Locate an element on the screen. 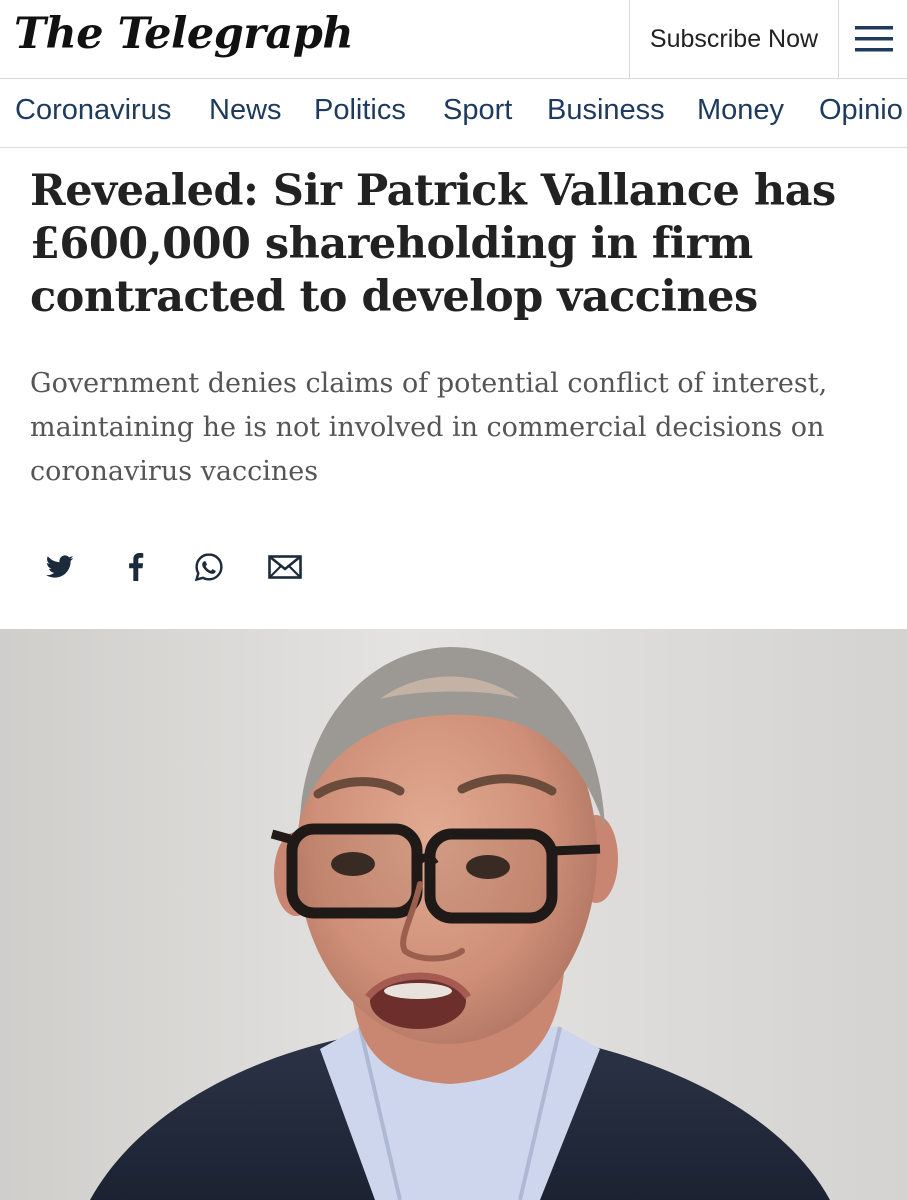 This screenshot has height=1200, width=907. headline-line: Revealed: Sir Patrick Vallance has is located at coordinates (433, 191).